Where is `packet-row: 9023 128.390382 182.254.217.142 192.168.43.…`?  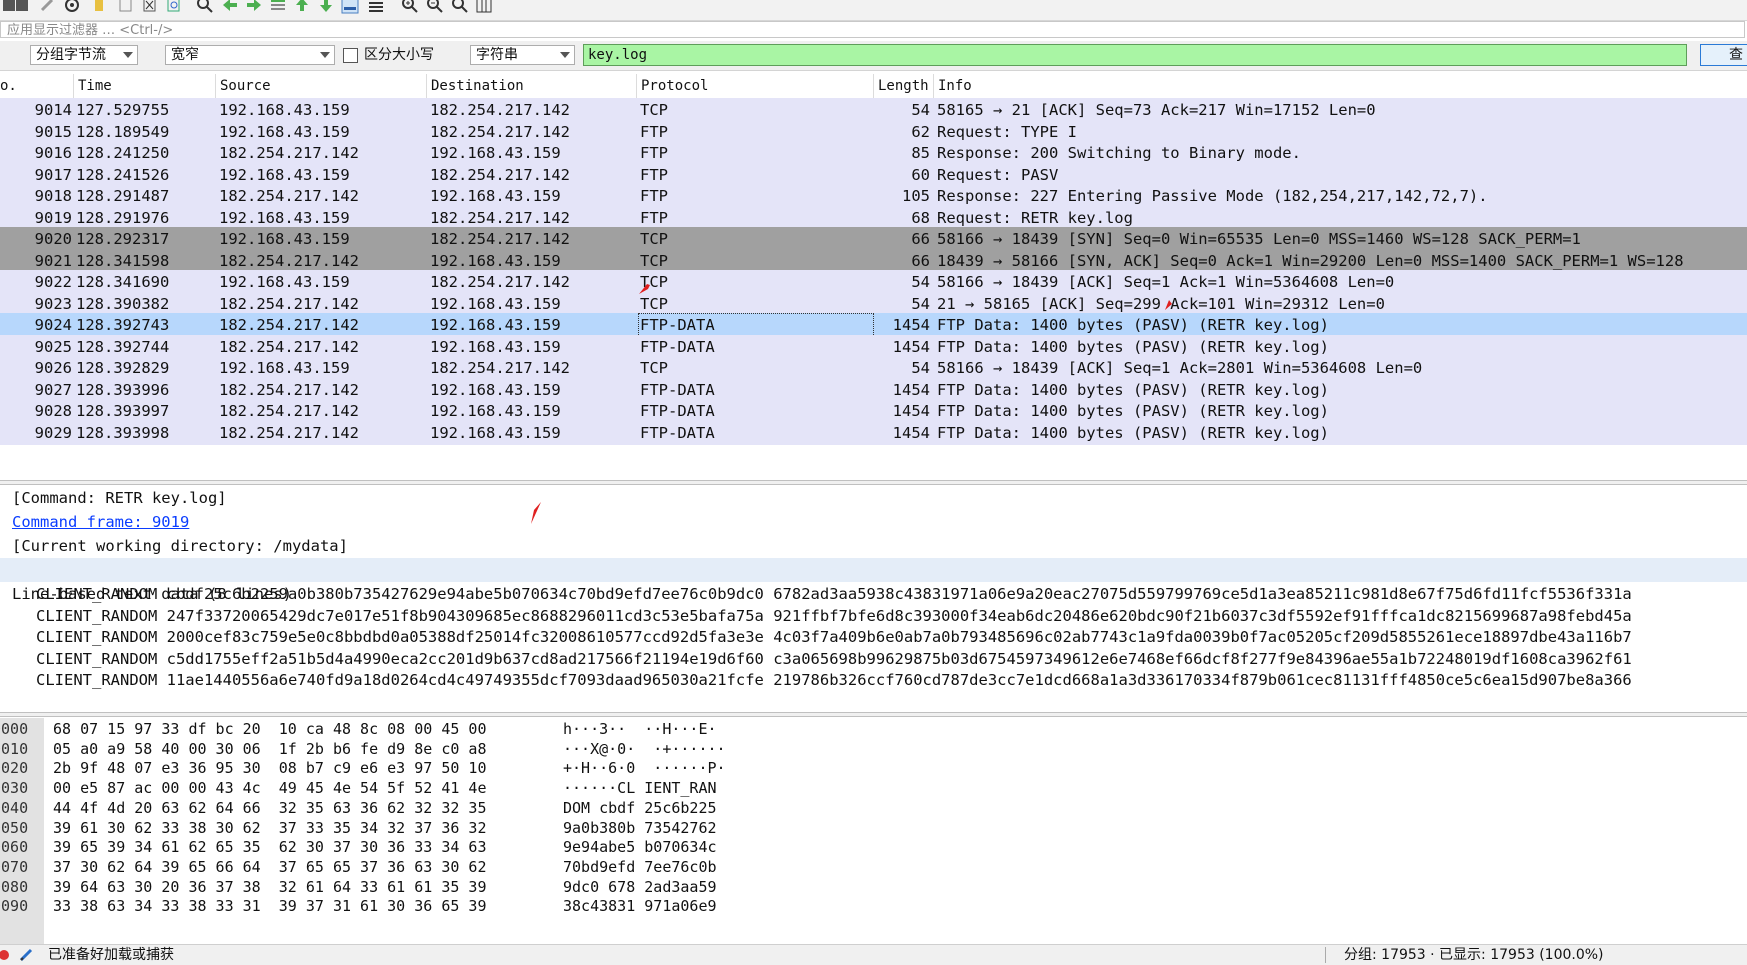 packet-row: 9023 128.390382 182.254.217.142 192.168.43.… is located at coordinates (873, 303).